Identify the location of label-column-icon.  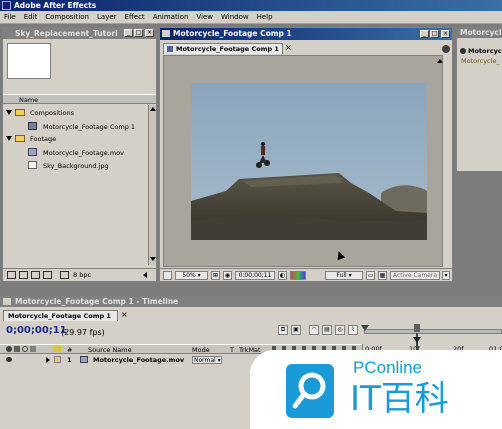
(57, 349).